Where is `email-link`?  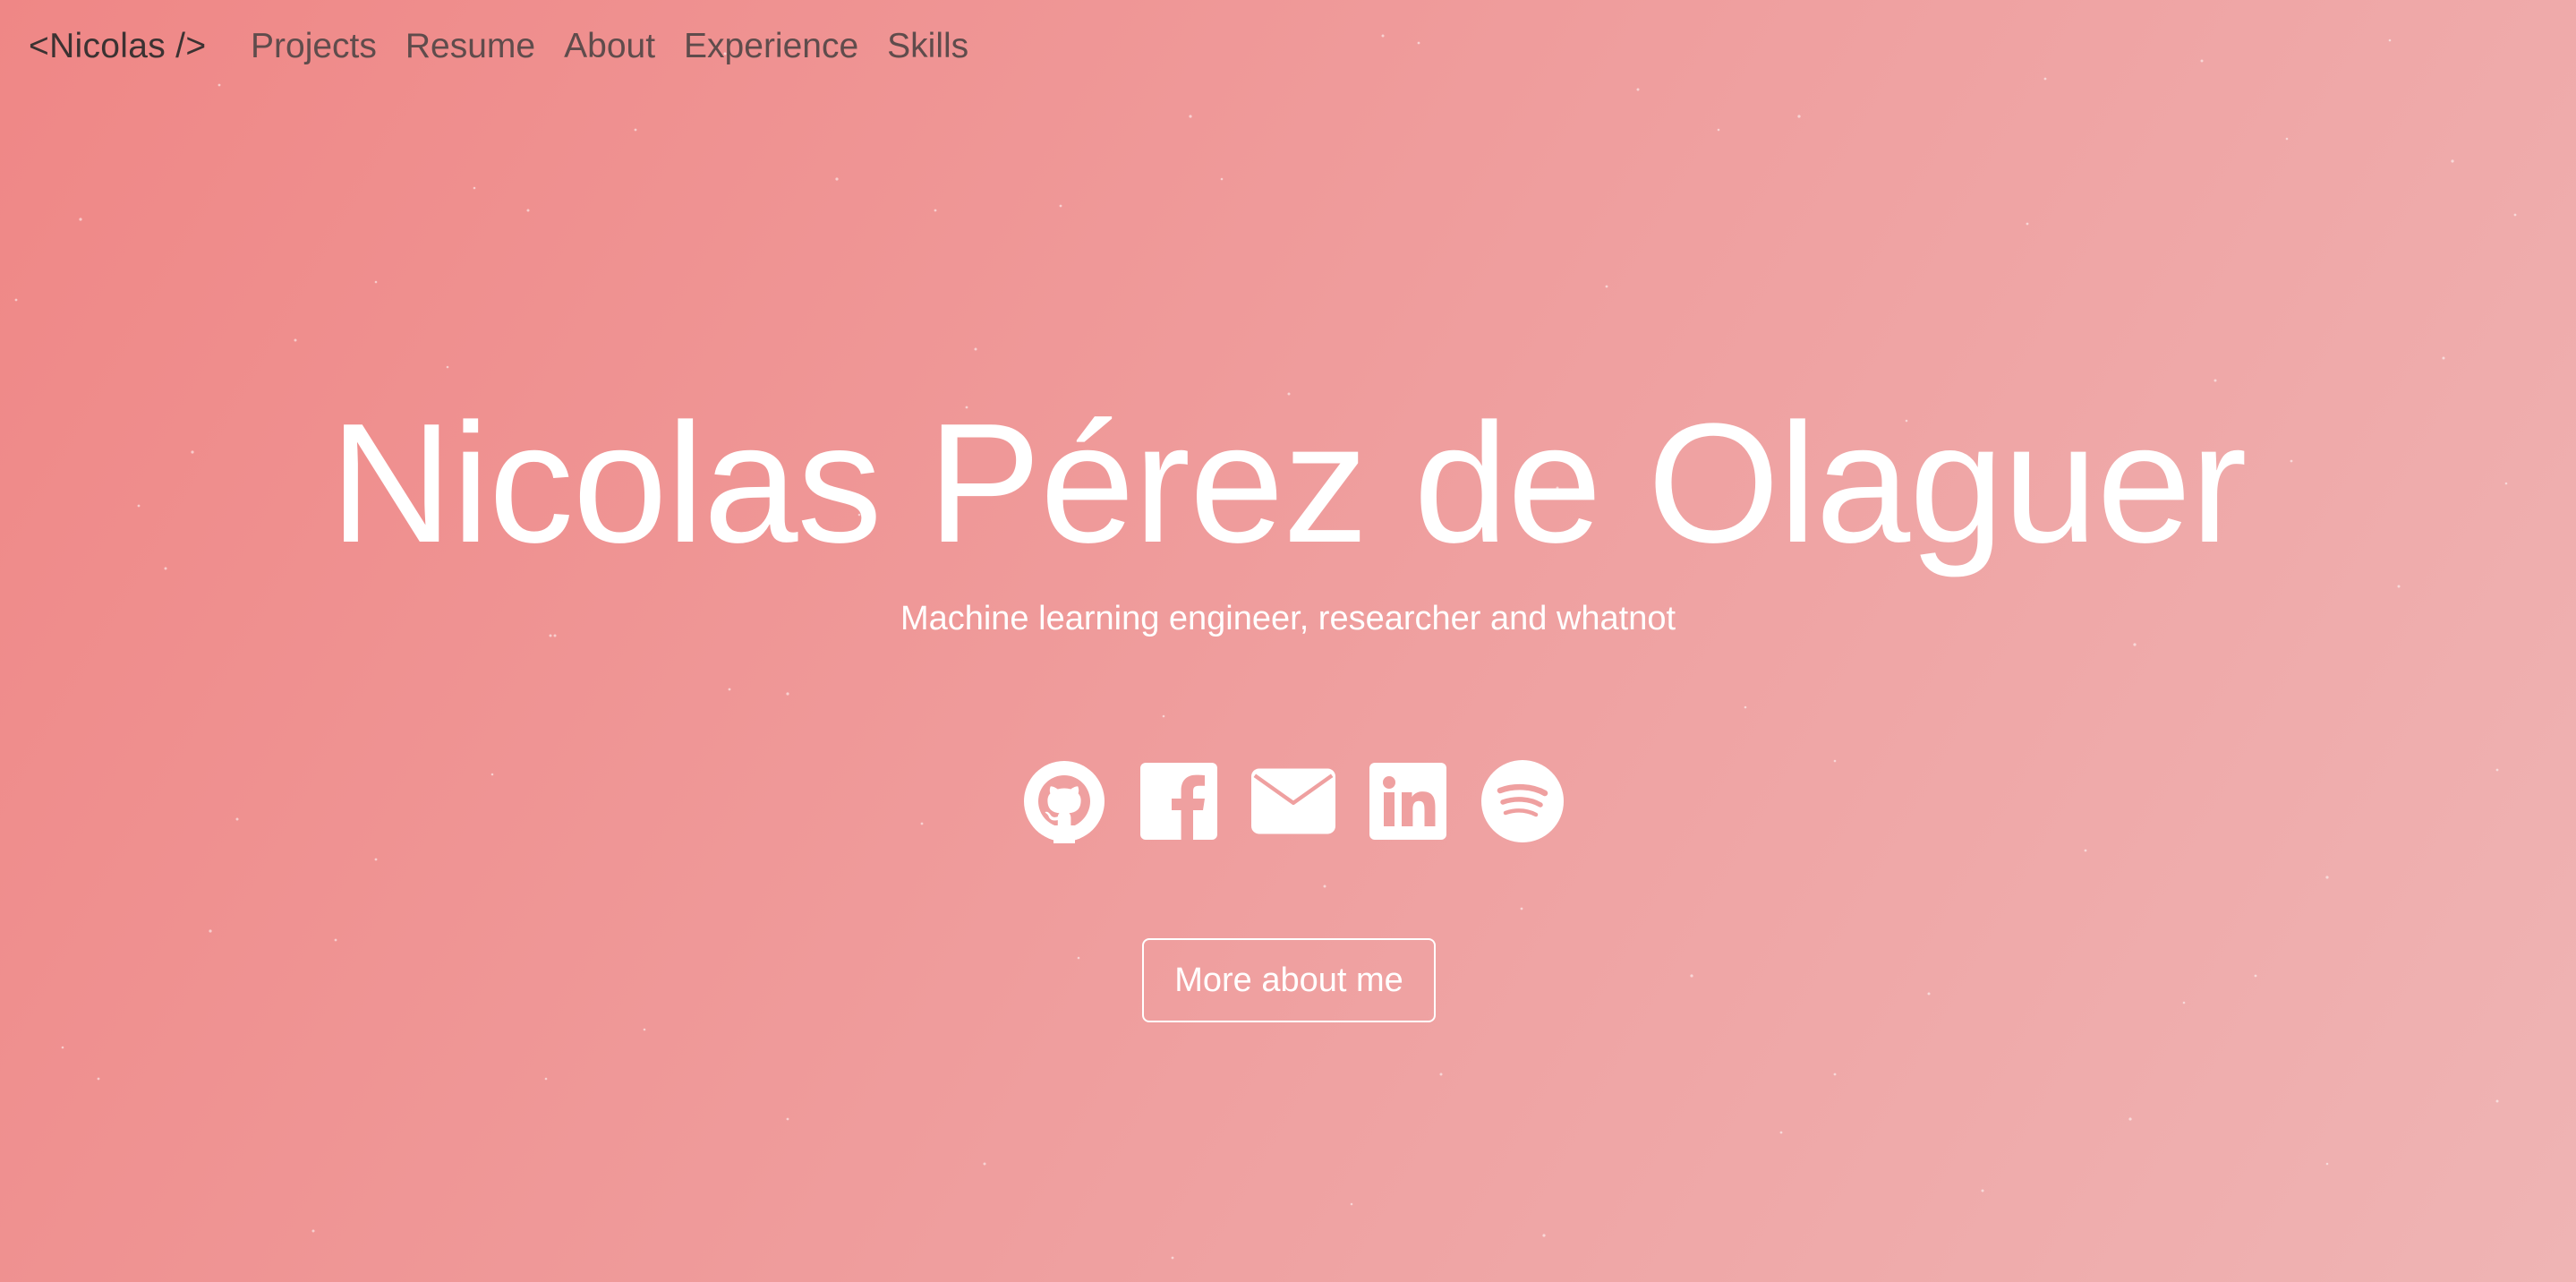
email-link is located at coordinates (1293, 801).